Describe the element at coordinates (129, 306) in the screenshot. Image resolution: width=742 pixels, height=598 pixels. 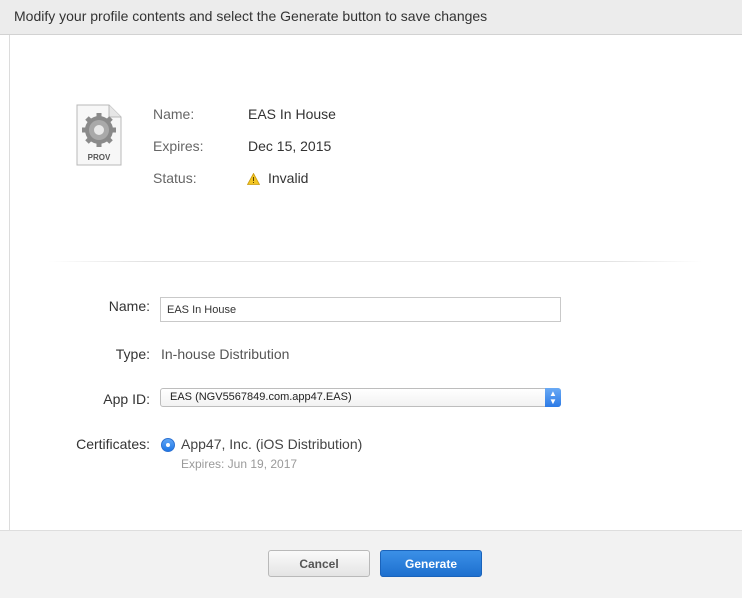
I see `name-field-label: Name:` at that location.